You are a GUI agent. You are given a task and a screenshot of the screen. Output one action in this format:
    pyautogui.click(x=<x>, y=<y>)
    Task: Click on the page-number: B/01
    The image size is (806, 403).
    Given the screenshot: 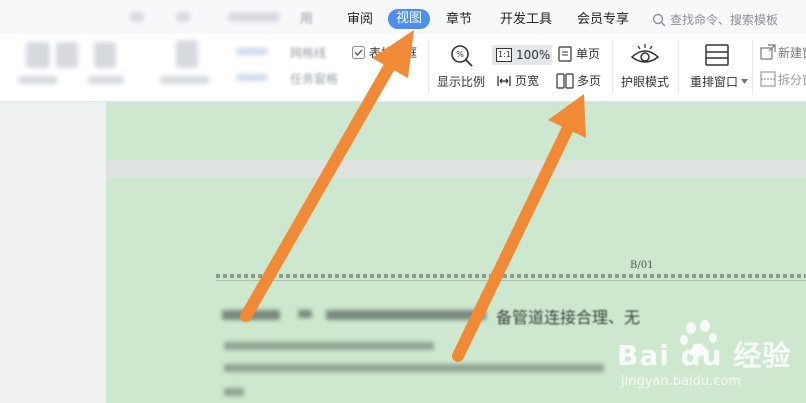 What is the action you would take?
    pyautogui.click(x=642, y=265)
    